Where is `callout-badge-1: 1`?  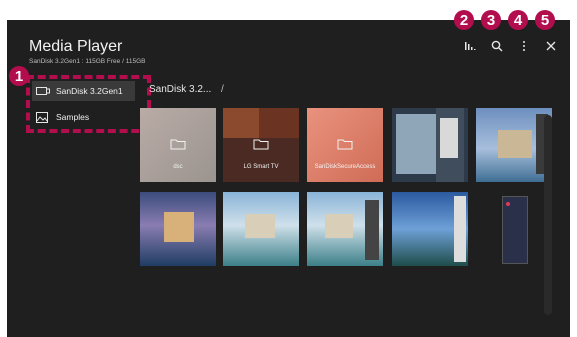 callout-badge-1: 1 is located at coordinates (19, 76).